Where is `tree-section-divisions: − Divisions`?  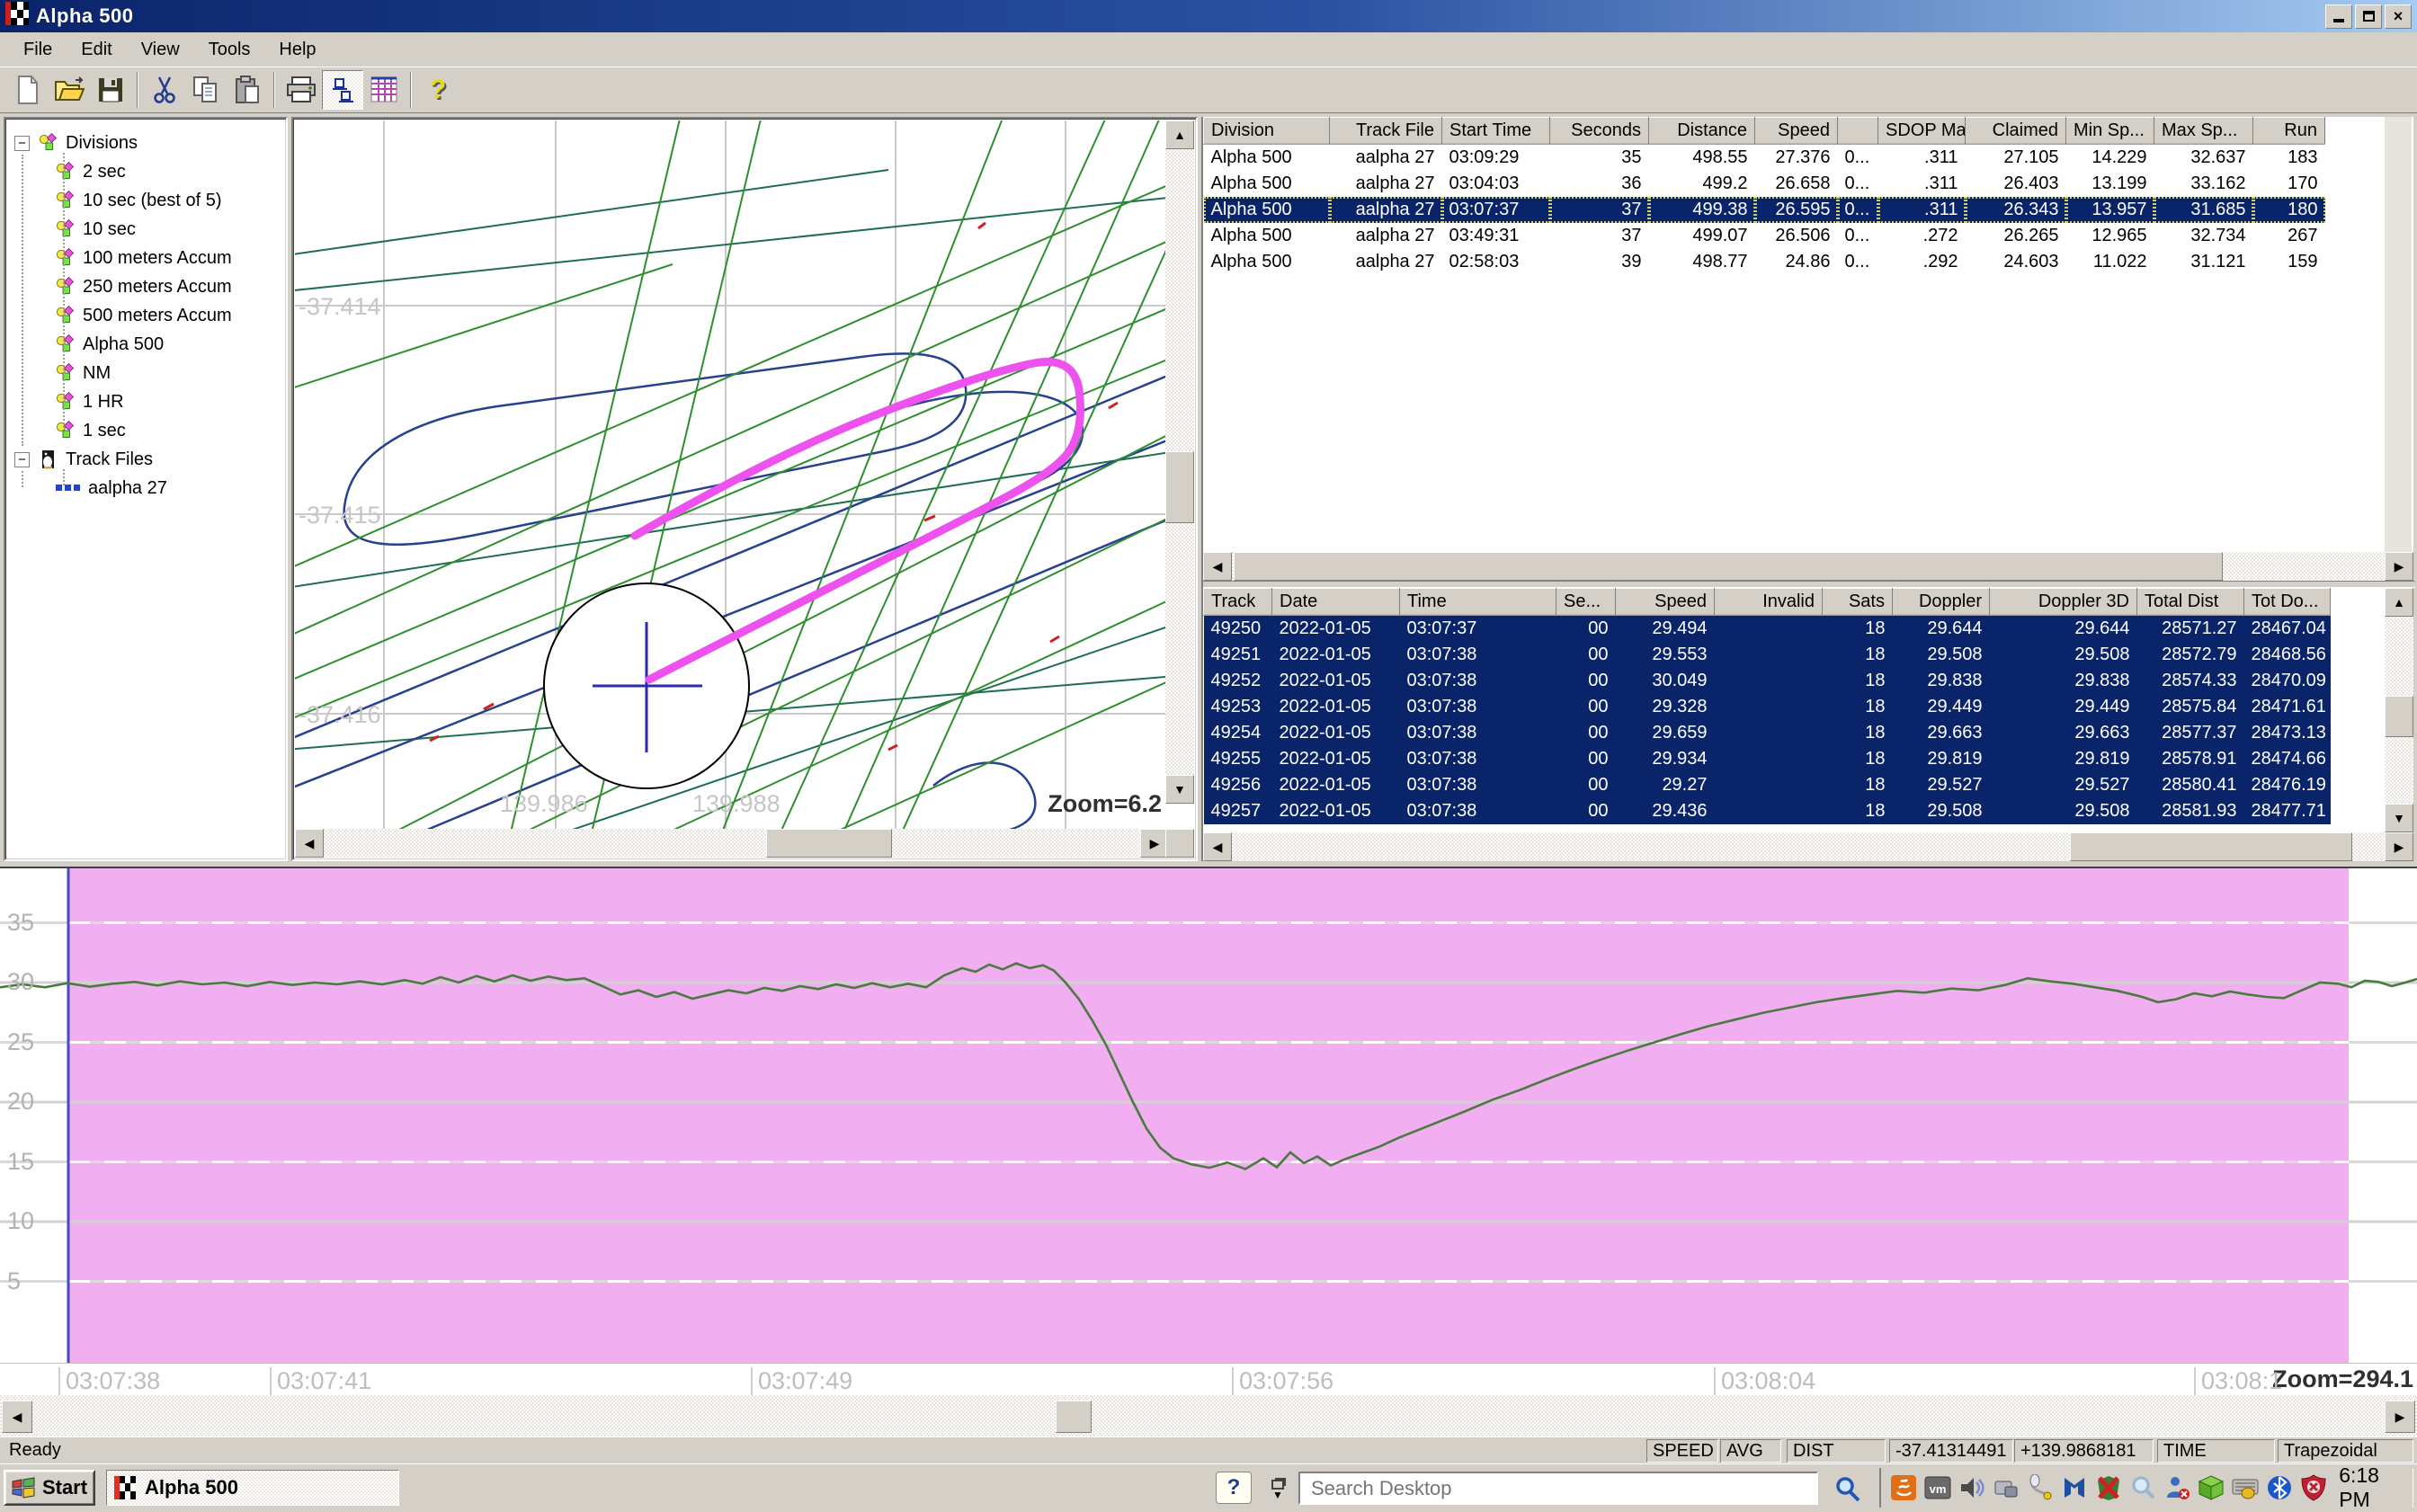
tree-section-divisions: − Divisions is located at coordinates (76, 142).